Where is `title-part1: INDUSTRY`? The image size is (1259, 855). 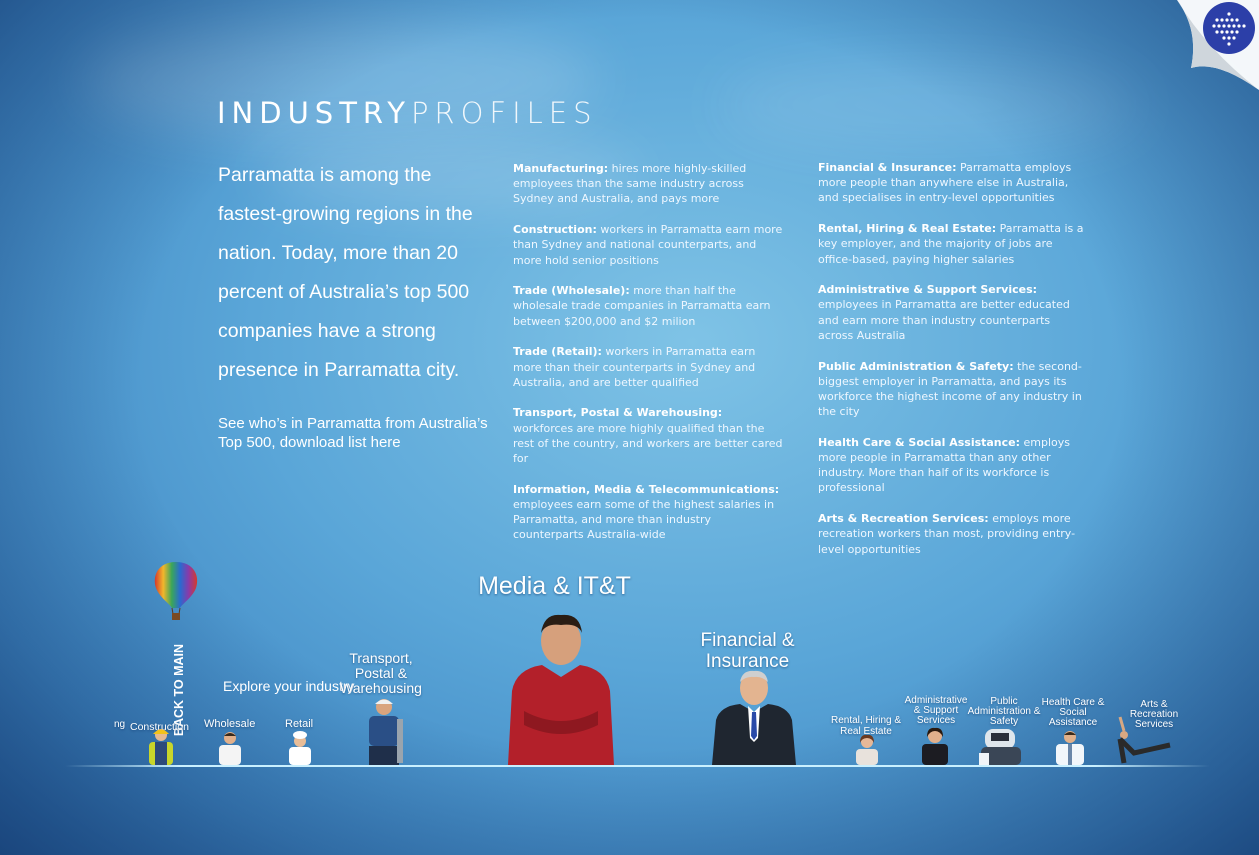 title-part1: INDUSTRY is located at coordinates (314, 113).